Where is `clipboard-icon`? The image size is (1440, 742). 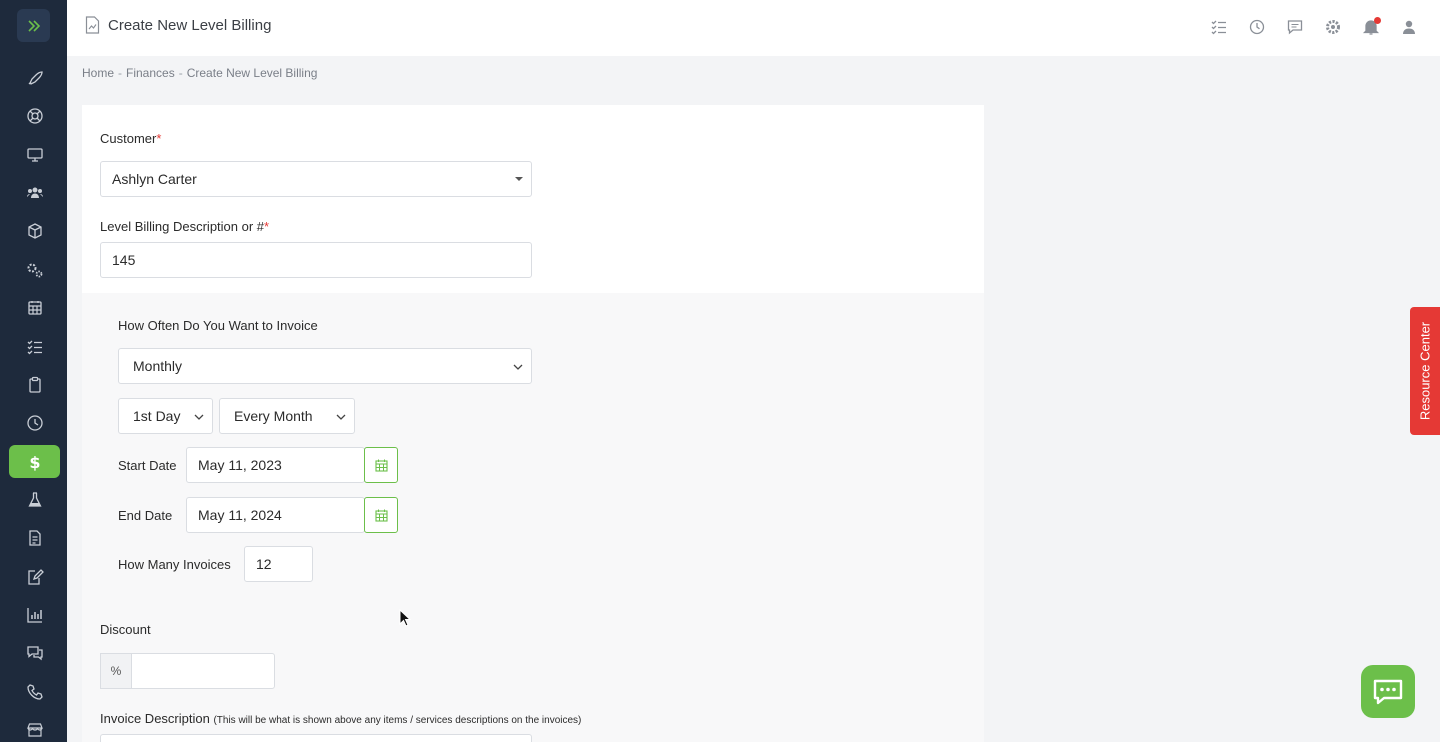
clipboard-icon is located at coordinates (34, 384).